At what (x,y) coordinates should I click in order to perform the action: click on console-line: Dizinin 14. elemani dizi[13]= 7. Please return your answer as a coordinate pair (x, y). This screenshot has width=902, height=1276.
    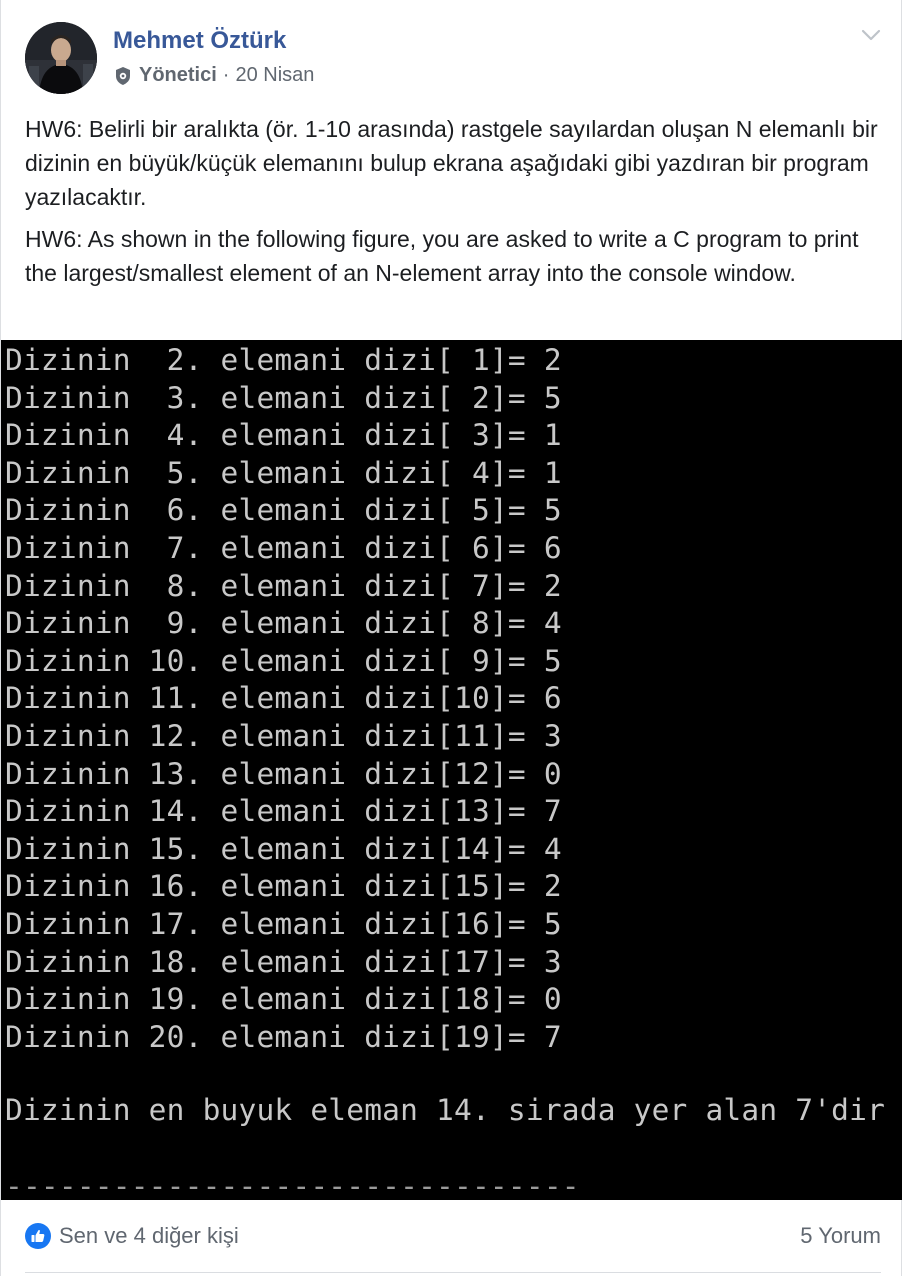
    Looking at the image, I should click on (283, 811).